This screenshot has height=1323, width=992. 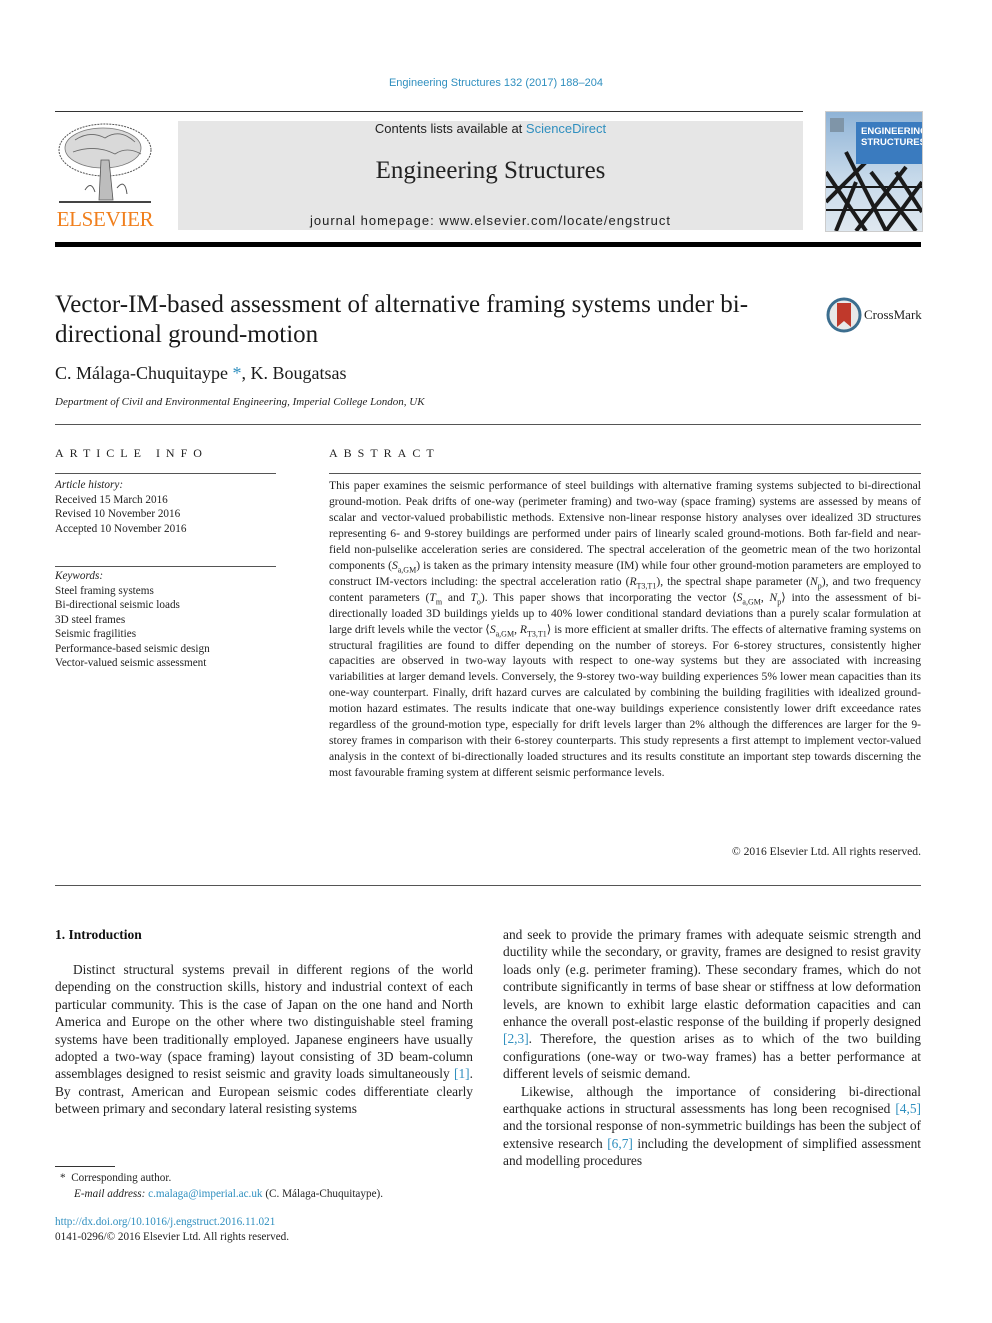 I want to click on keywords-label: Keywords:, so click(x=79, y=576).